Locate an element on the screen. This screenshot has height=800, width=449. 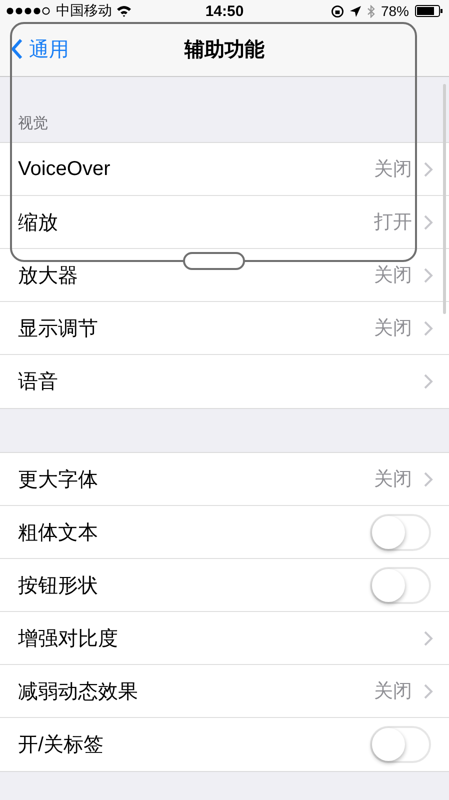
back-chevron-icon is located at coordinates (16, 49).